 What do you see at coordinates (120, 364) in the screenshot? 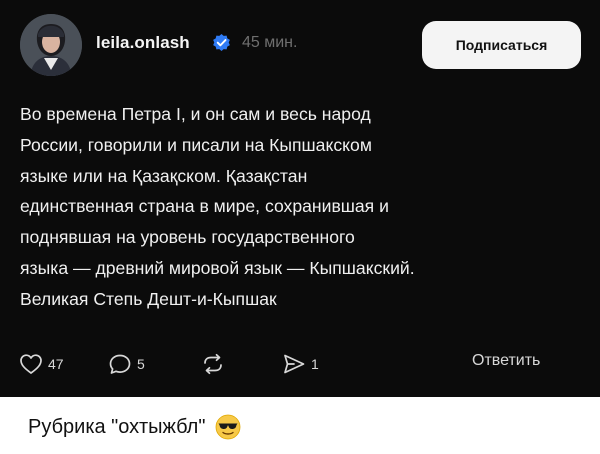
I see `comment-icon` at bounding box center [120, 364].